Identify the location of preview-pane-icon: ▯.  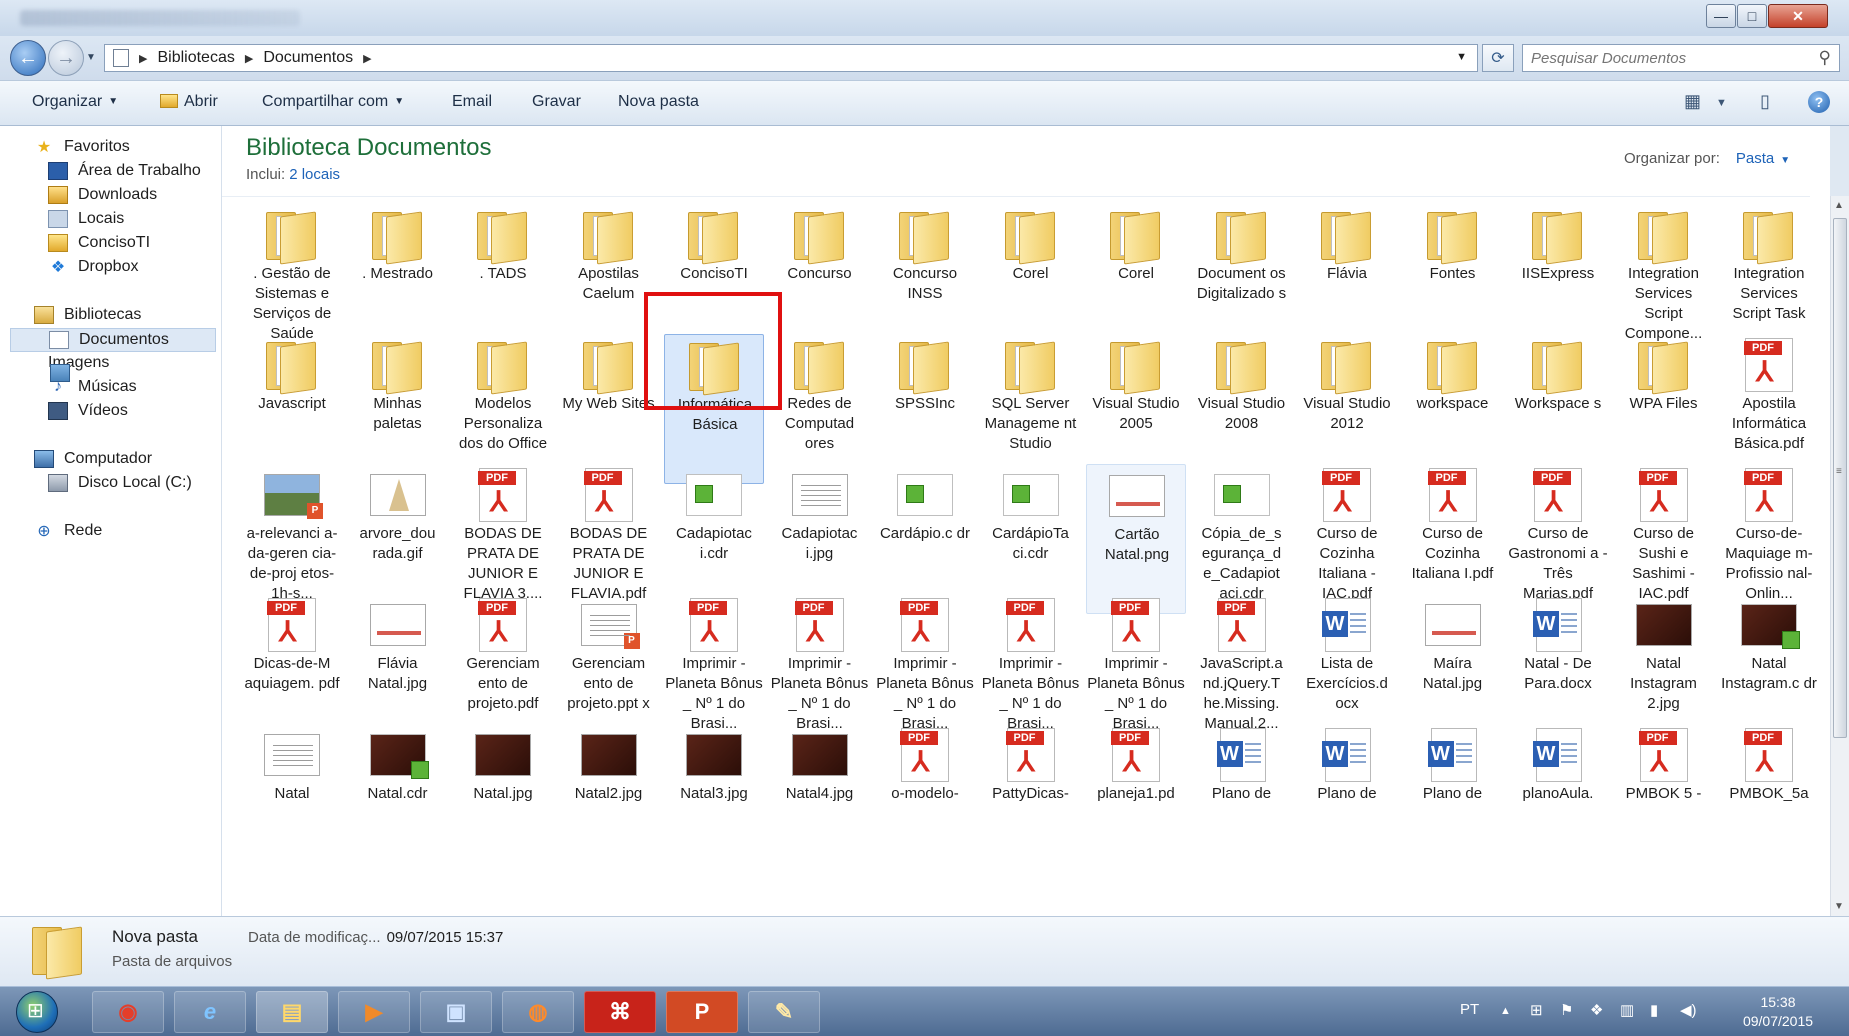
(1765, 101).